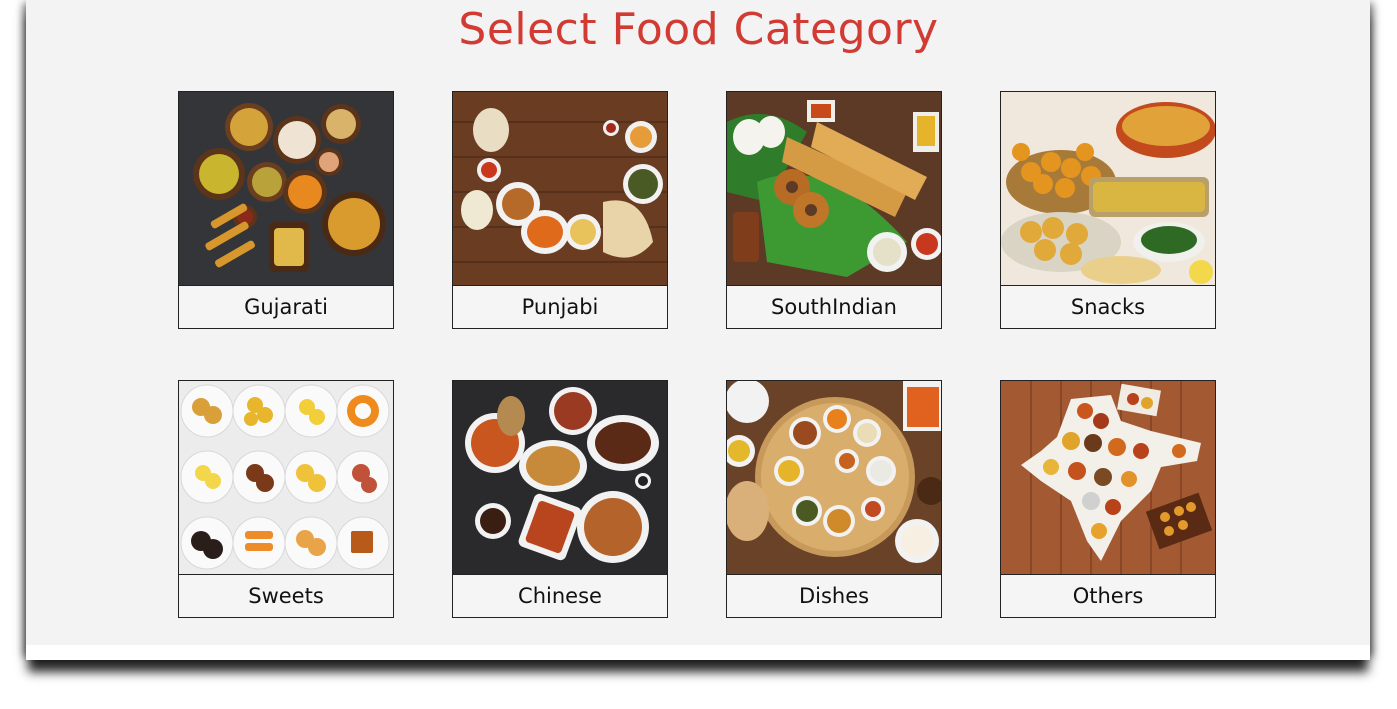 This screenshot has height=709, width=1397. I want to click on punjabi-dishes-image, so click(560, 188).